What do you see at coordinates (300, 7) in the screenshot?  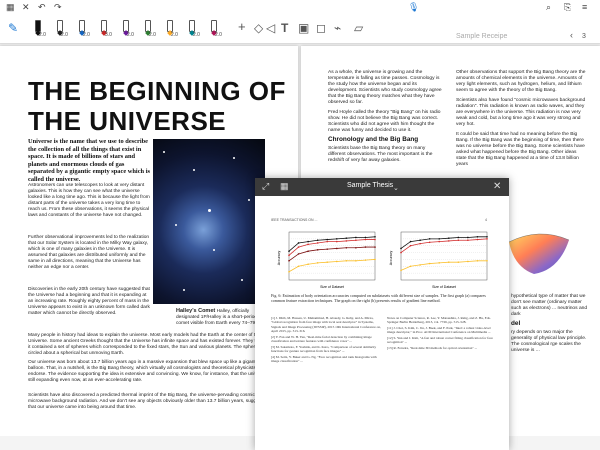 I see `top-bar: ▦ ✕ ↶ ↷ 🎙 ⌕ ⎘ ≡` at bounding box center [300, 7].